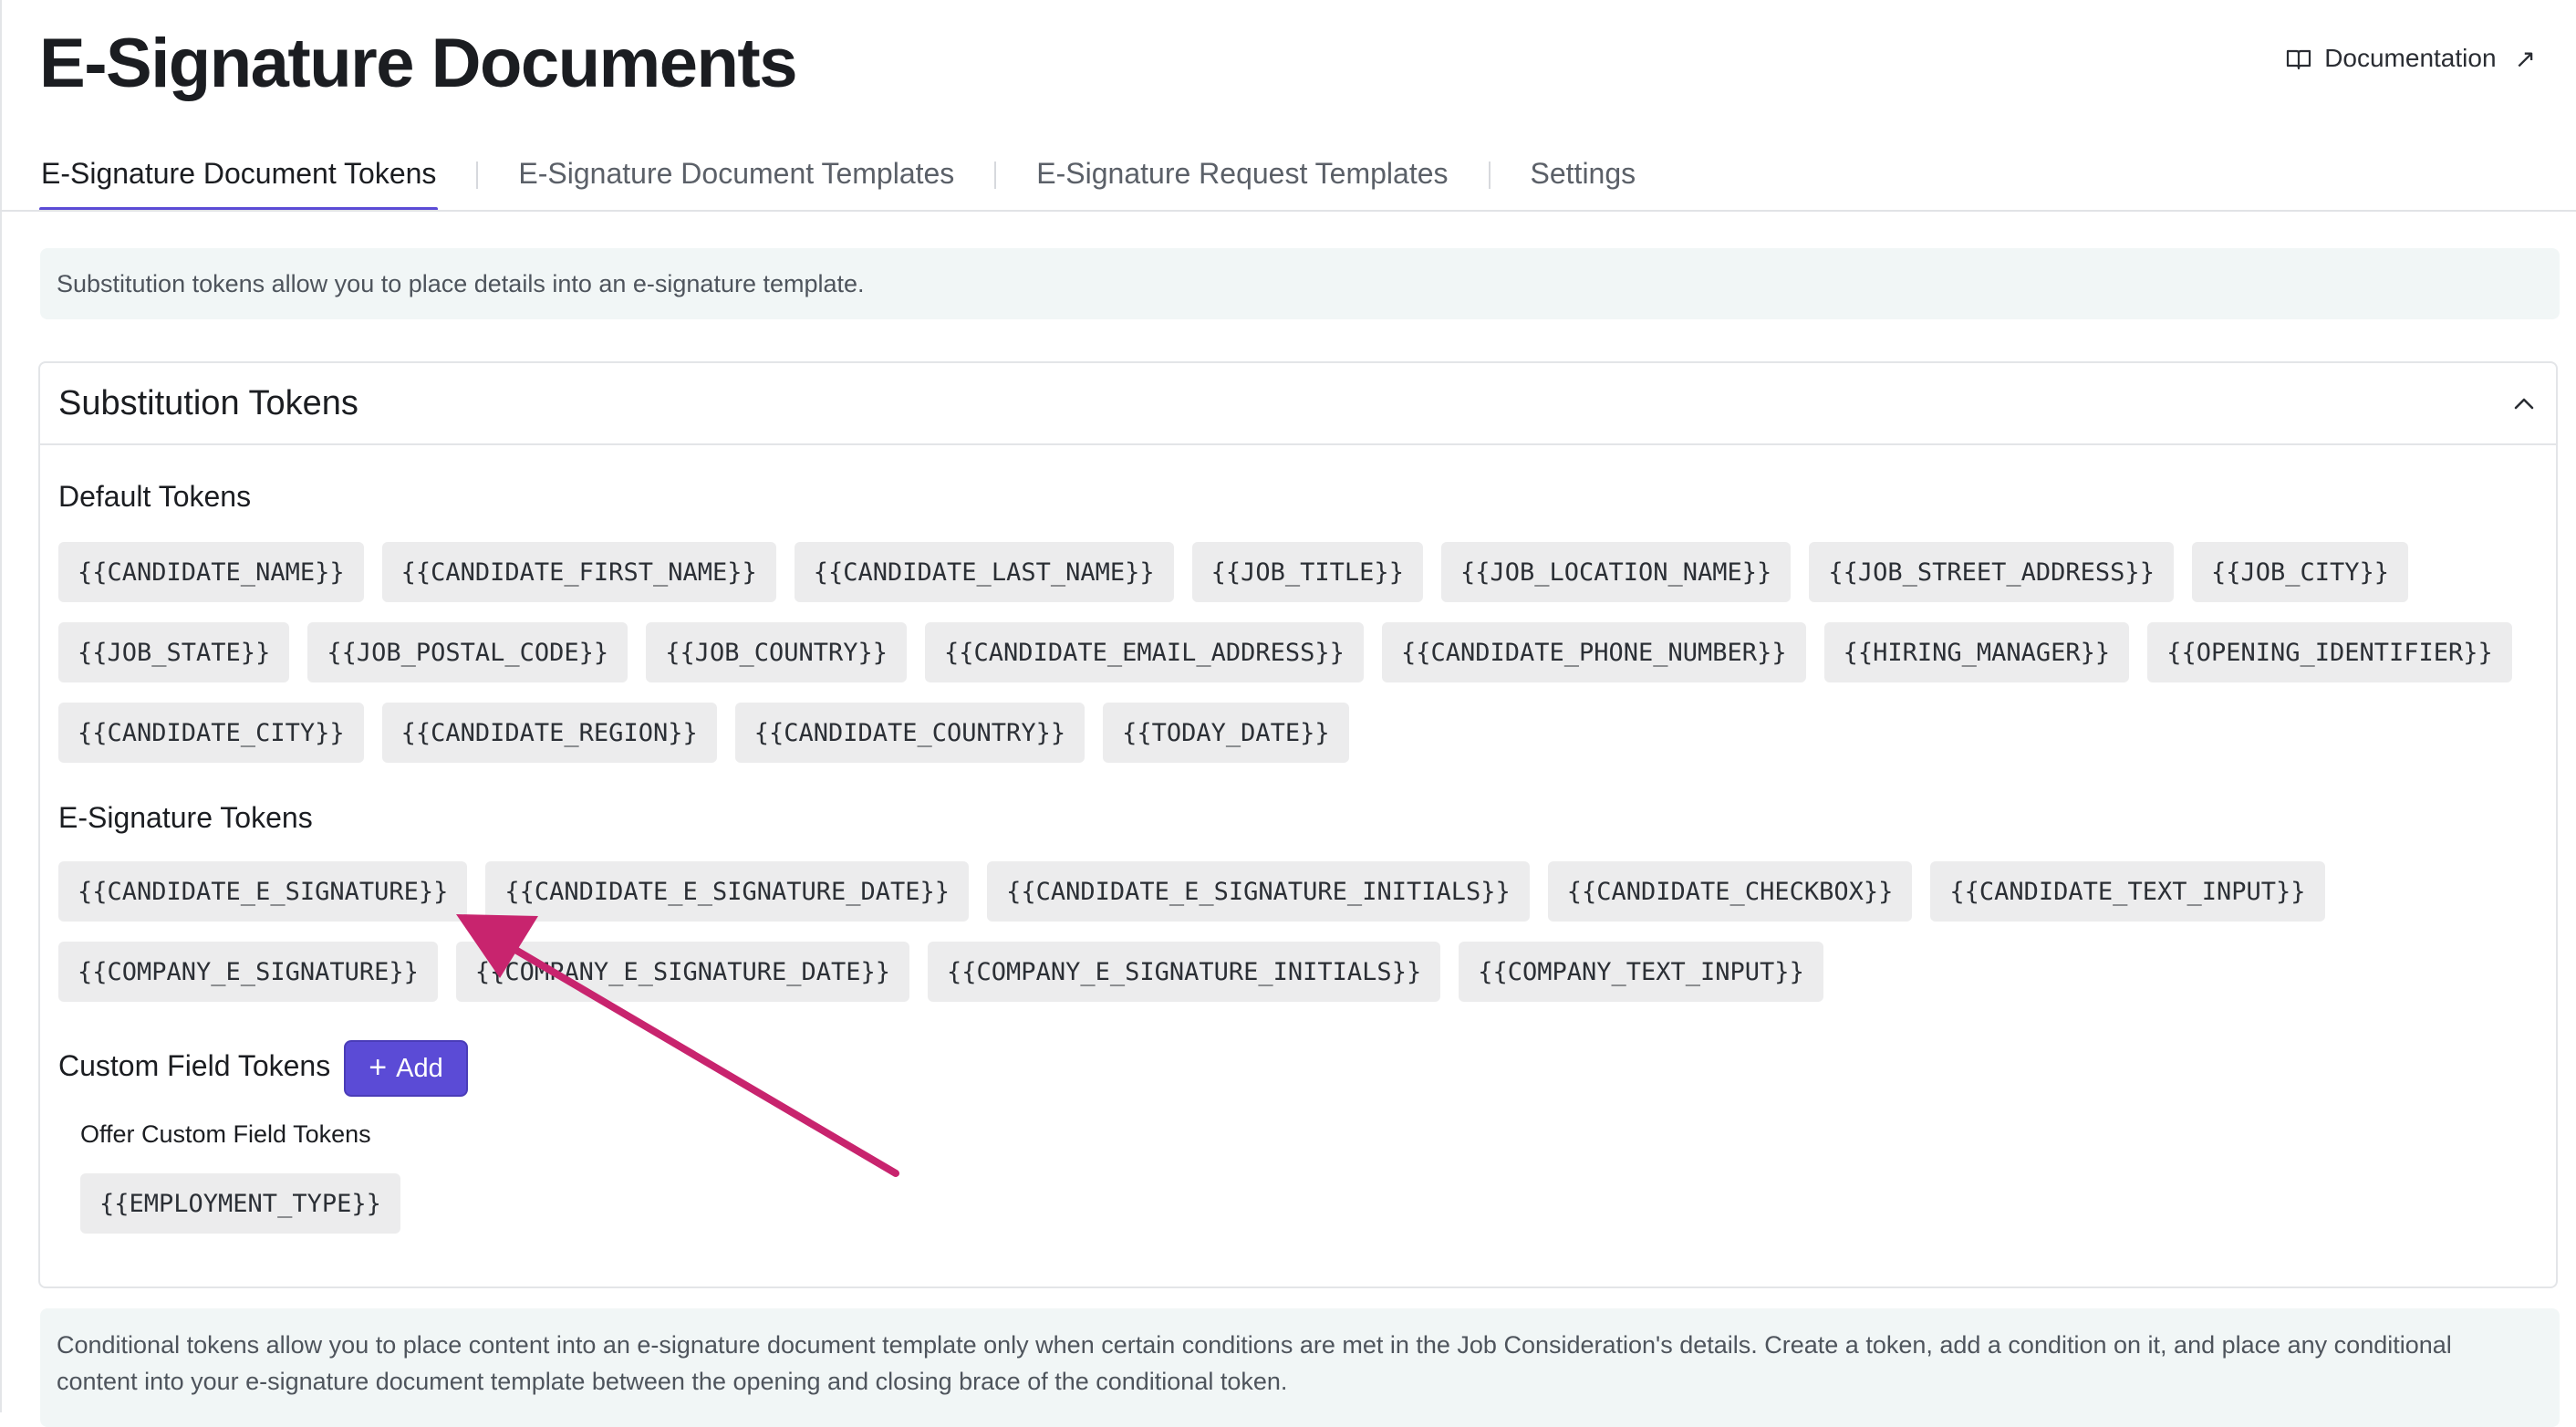  Describe the element at coordinates (1616, 572) in the screenshot. I see `token-chip: {{JOB_LOCATION_NAME}}` at that location.